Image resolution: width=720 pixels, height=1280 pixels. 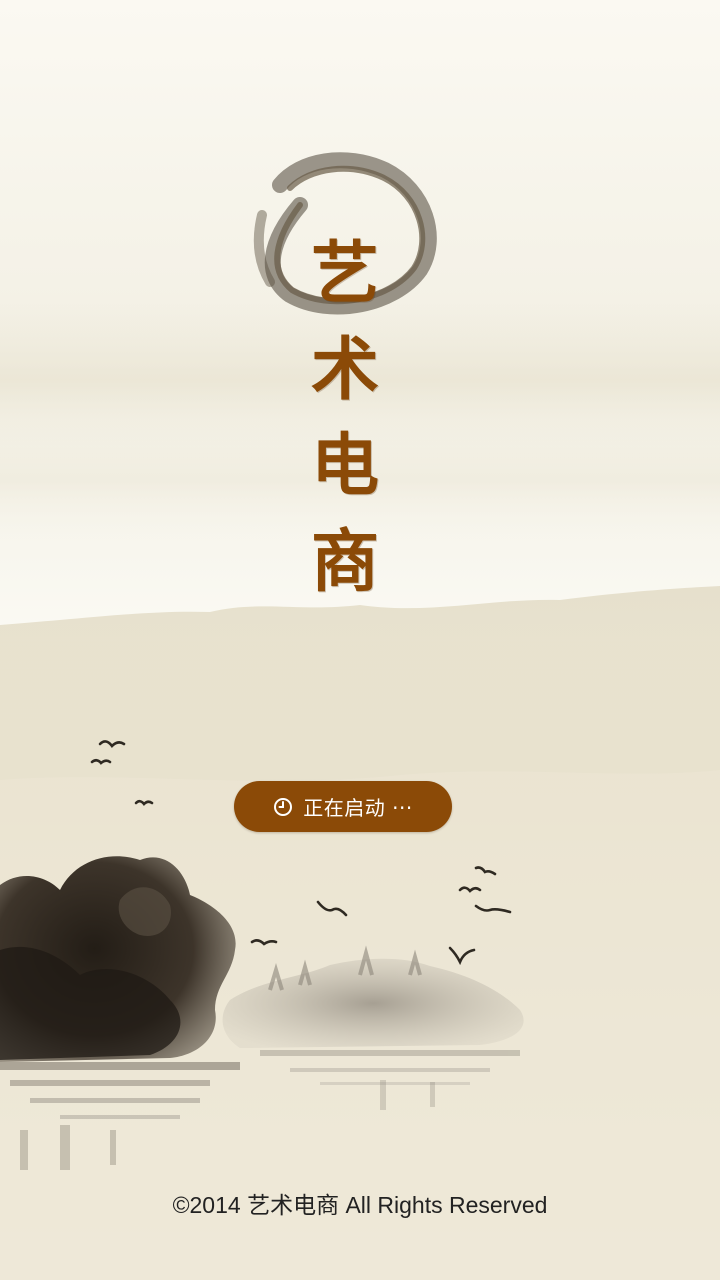 I want to click on app-title-char: 商, so click(x=344, y=562).